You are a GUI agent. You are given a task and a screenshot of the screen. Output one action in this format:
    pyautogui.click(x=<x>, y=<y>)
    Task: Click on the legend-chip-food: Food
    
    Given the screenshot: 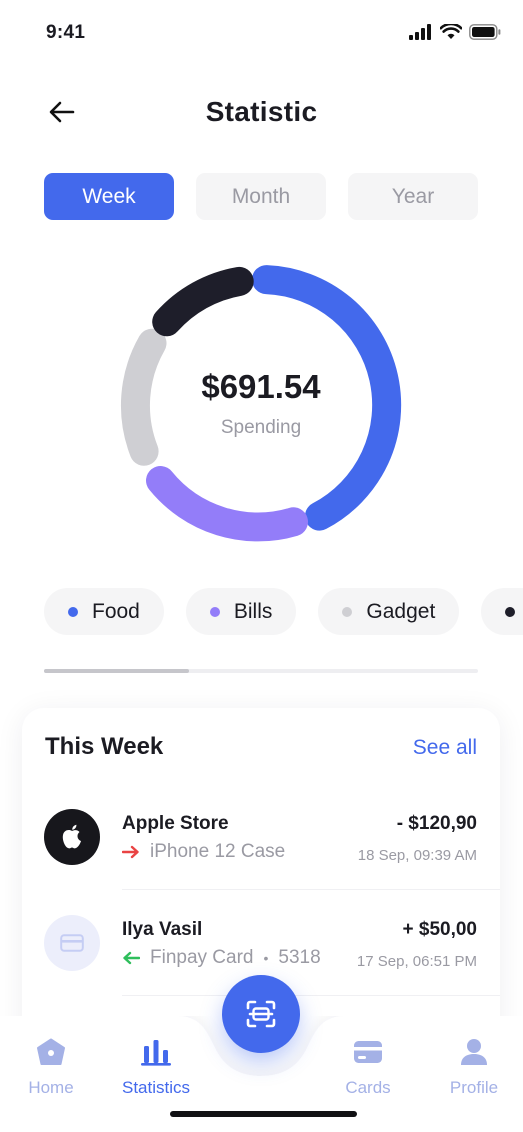 What is the action you would take?
    pyautogui.click(x=104, y=611)
    